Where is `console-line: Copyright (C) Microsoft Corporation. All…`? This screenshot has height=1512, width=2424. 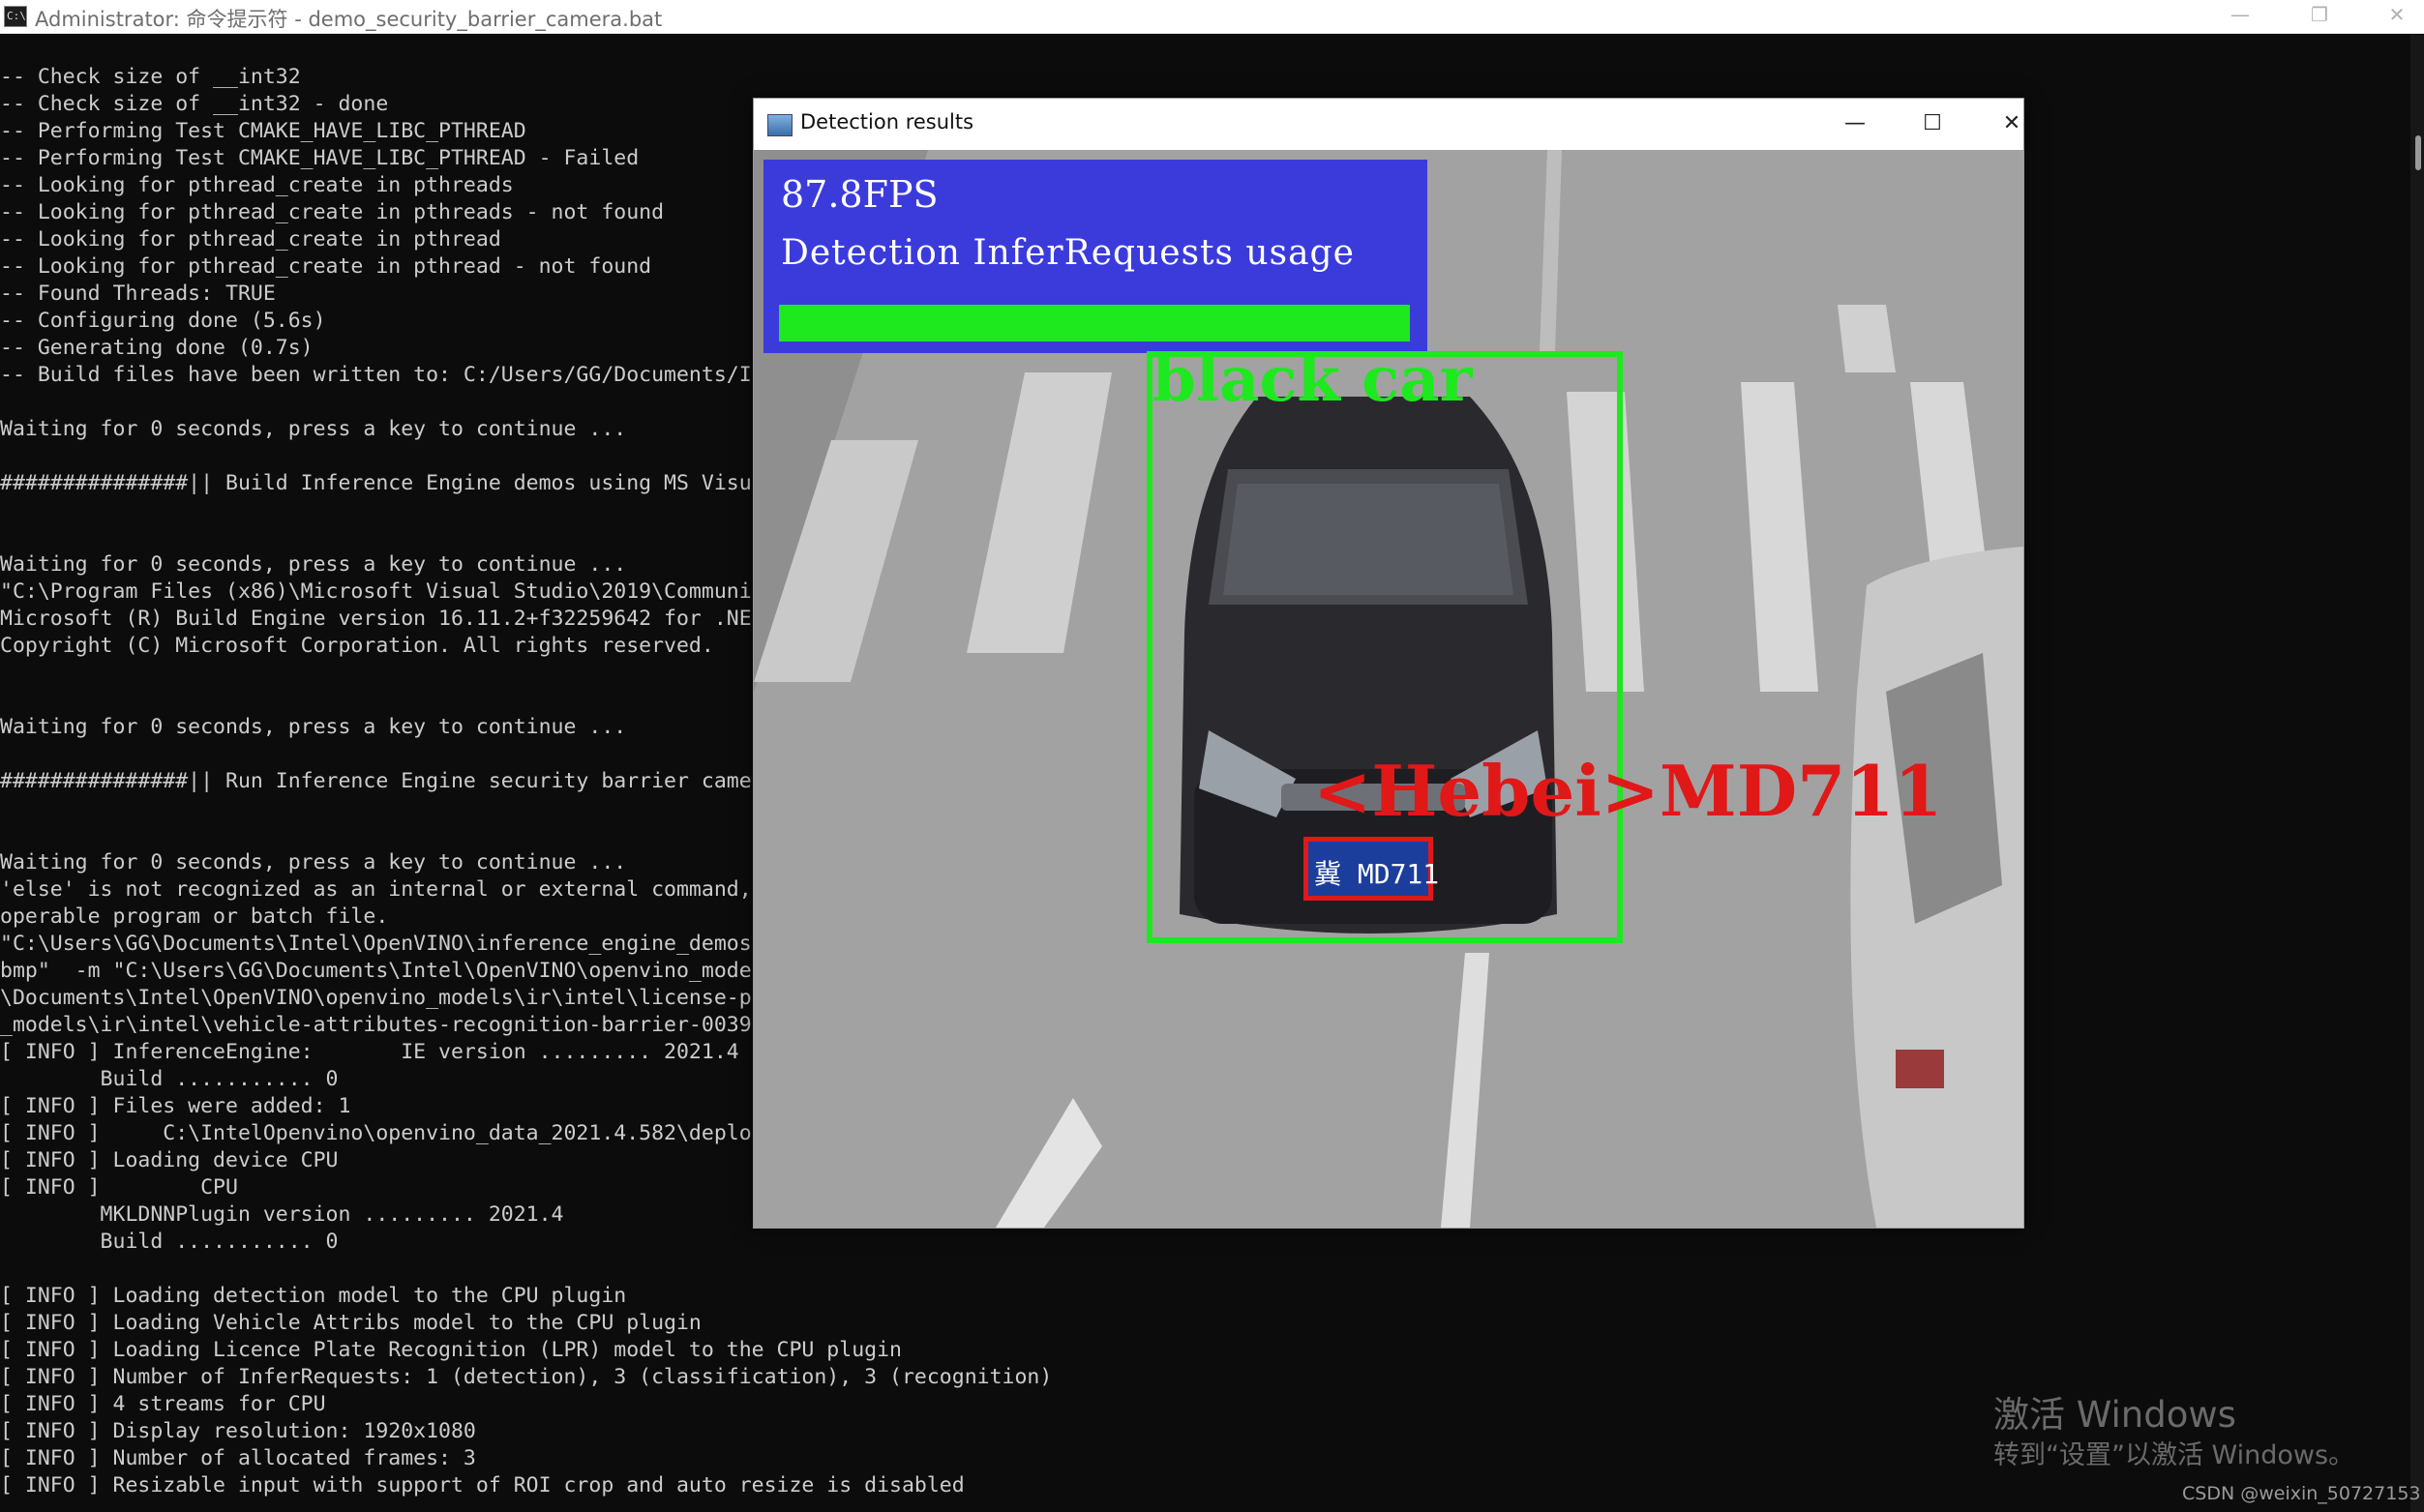
console-line: Copyright (C) Microsoft Corporation. All… is located at coordinates (357, 646).